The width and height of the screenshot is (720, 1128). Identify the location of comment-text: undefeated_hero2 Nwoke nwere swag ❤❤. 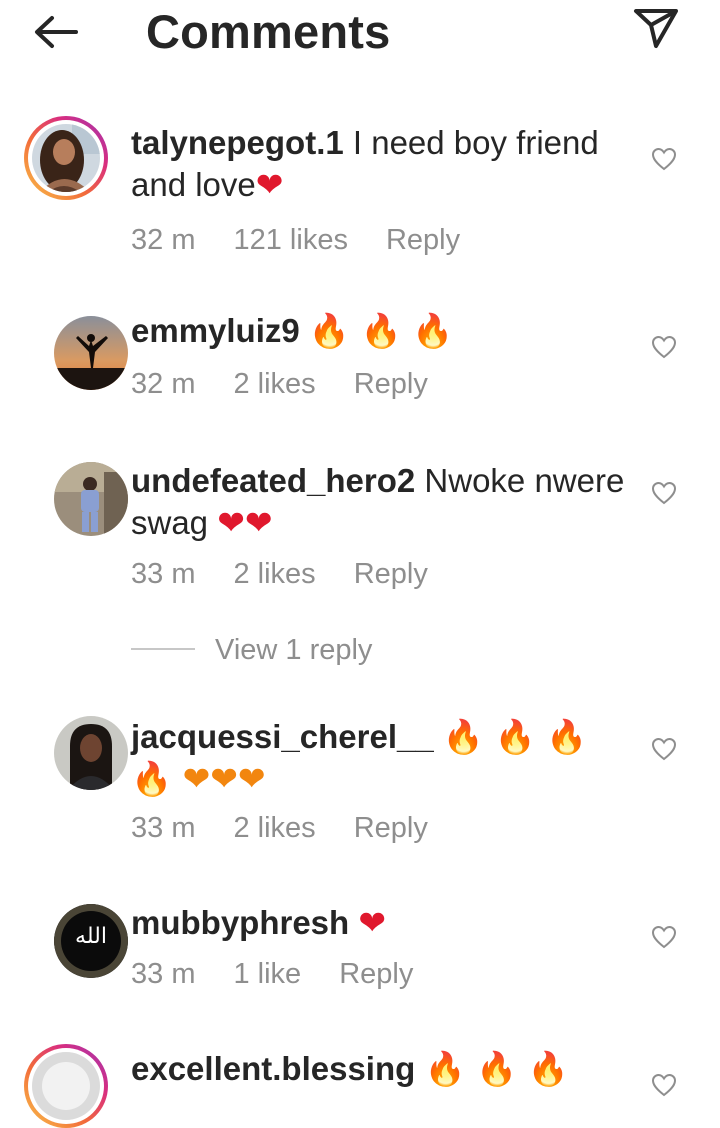
(378, 502).